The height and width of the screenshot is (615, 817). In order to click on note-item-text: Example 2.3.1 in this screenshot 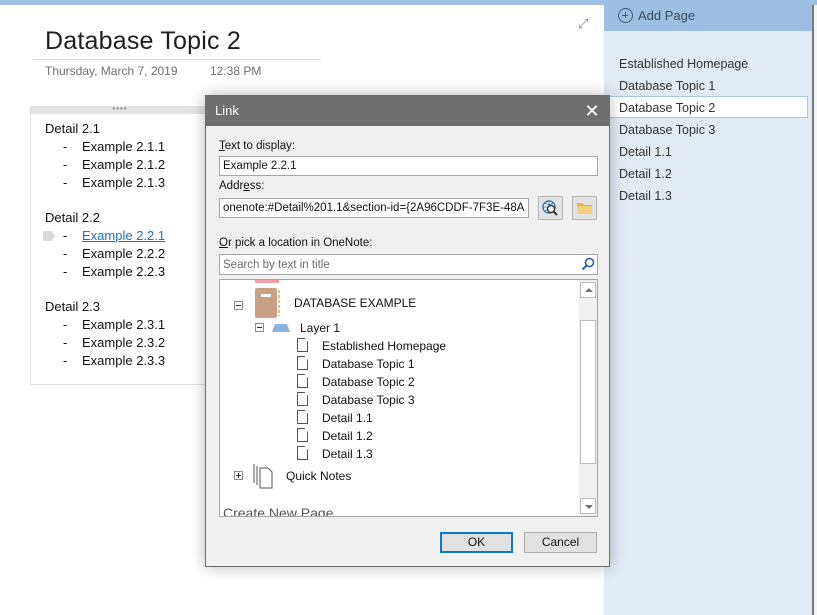, I will do `click(123, 325)`.